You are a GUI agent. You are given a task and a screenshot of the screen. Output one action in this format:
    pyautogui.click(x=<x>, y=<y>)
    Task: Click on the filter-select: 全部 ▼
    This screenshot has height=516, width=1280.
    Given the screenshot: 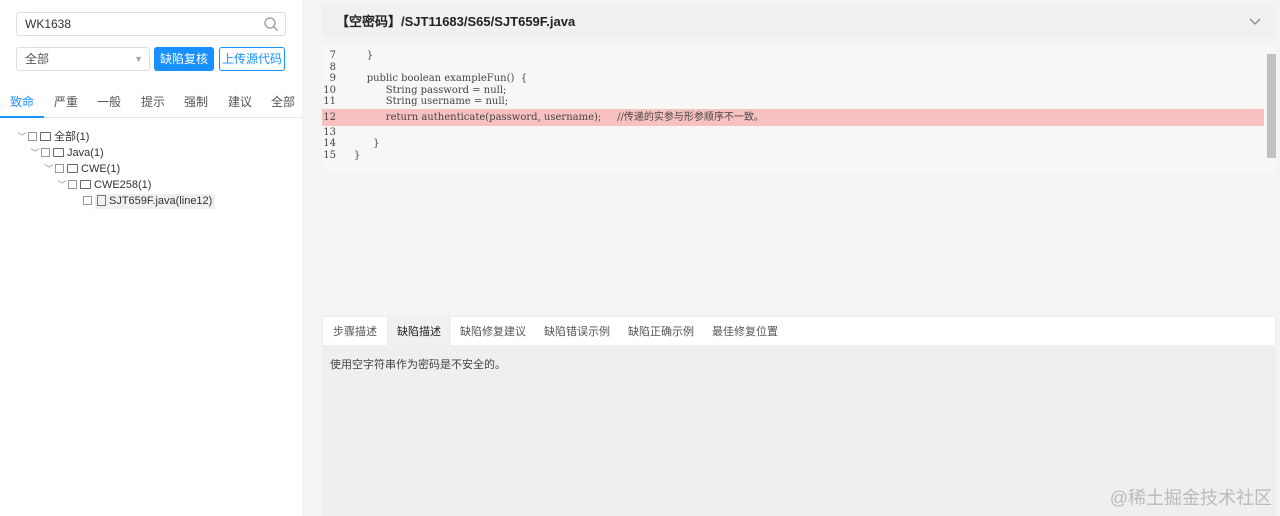 What is the action you would take?
    pyautogui.click(x=83, y=59)
    